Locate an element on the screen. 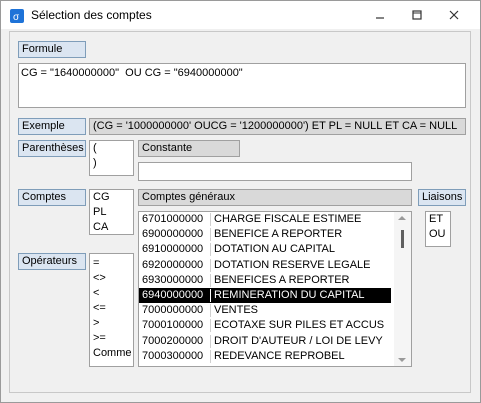  liaisons-item-et: ET is located at coordinates (438, 219).